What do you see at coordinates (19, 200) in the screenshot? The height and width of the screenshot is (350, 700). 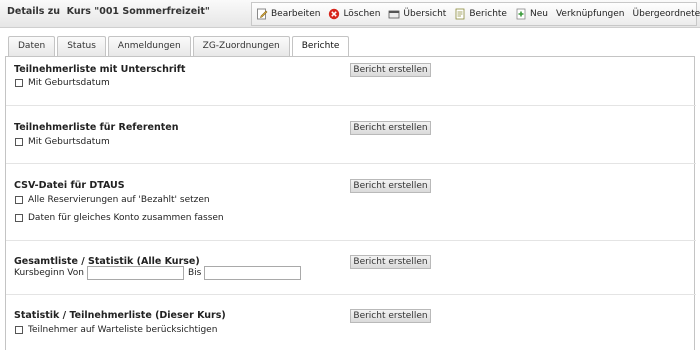 I see `mark-paid-checkbox` at bounding box center [19, 200].